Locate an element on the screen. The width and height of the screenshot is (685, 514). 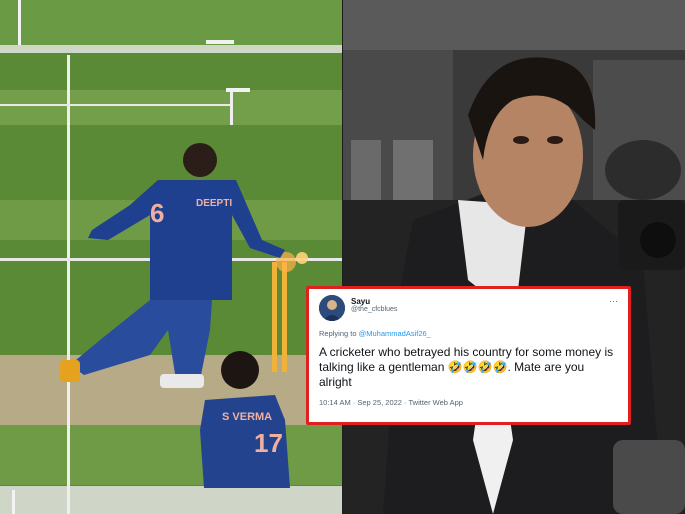
bowler-jersey-name: DEEPTI is located at coordinates (214, 203).